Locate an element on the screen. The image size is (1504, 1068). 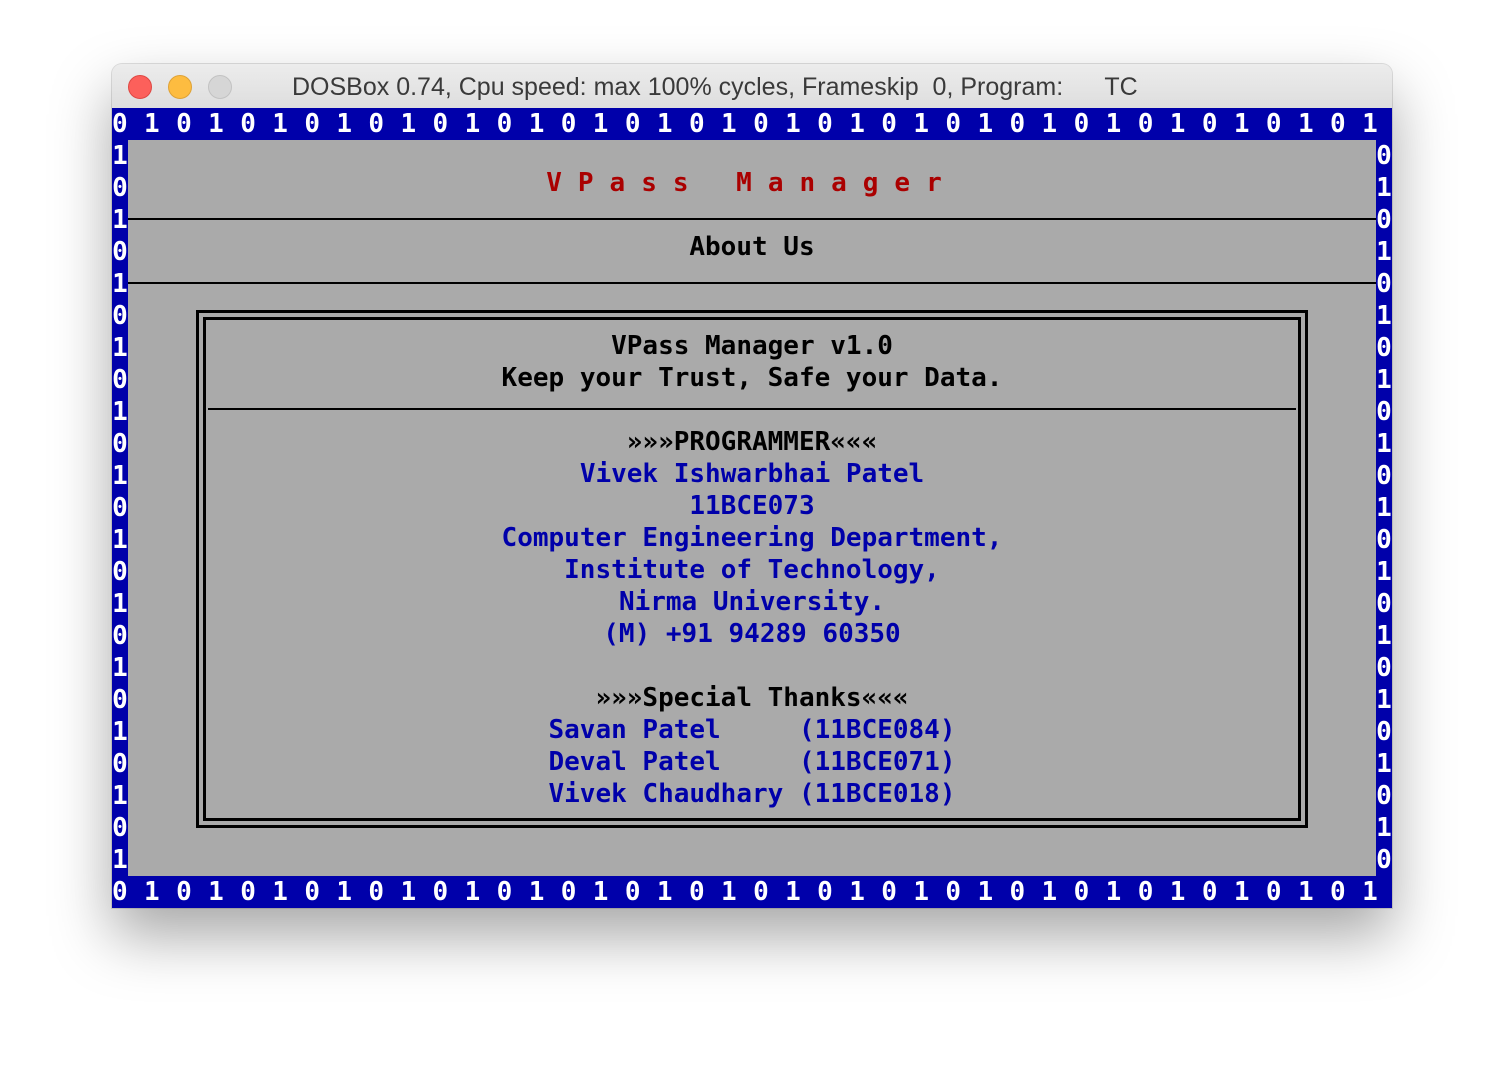
university: Nirma University. is located at coordinates (752, 602).